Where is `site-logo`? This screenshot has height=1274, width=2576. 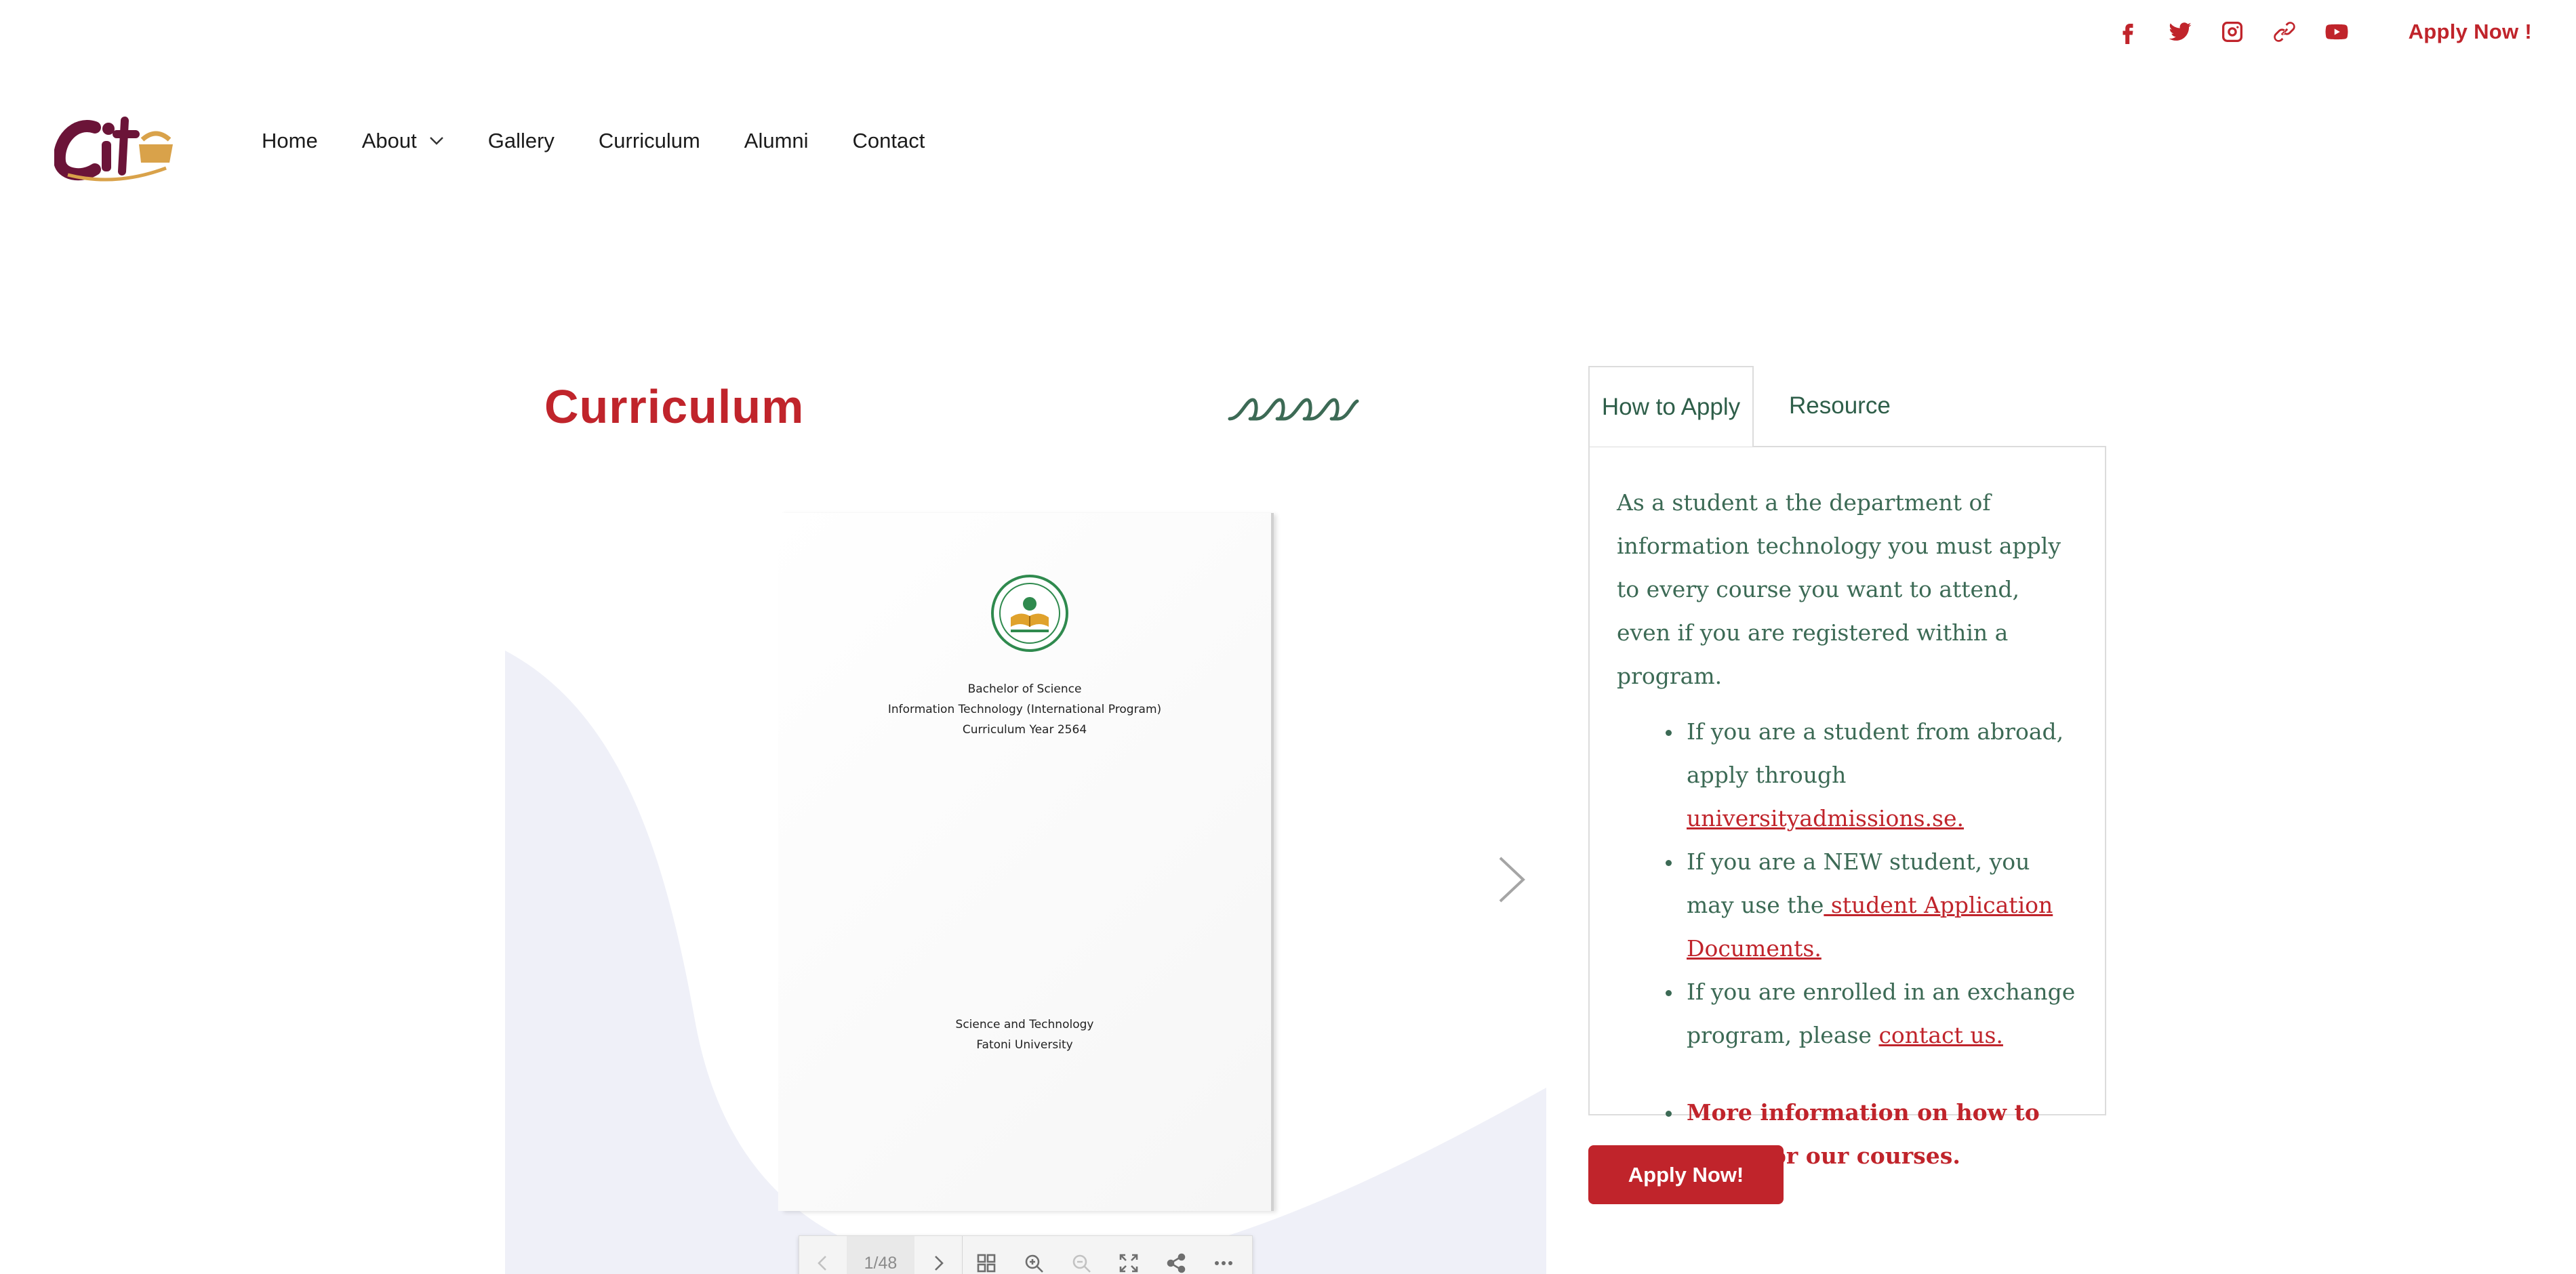 site-logo is located at coordinates (115, 146).